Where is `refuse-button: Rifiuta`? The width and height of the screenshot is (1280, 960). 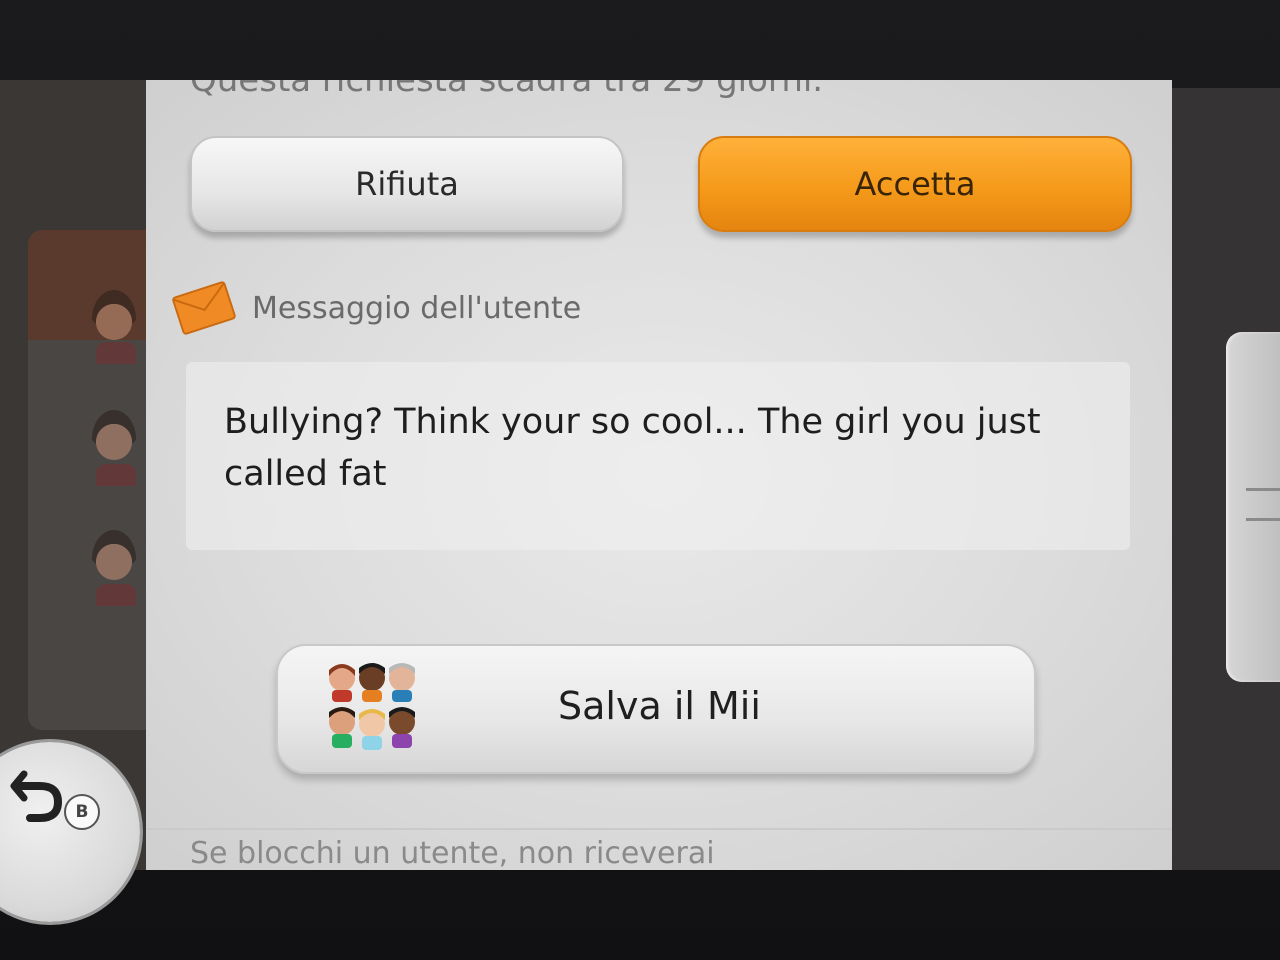 refuse-button: Rifiuta is located at coordinates (407, 184).